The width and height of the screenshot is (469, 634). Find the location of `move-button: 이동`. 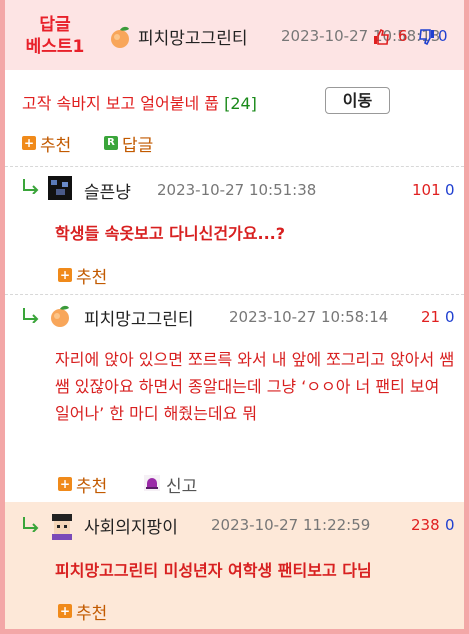

move-button: 이동 is located at coordinates (357, 100).